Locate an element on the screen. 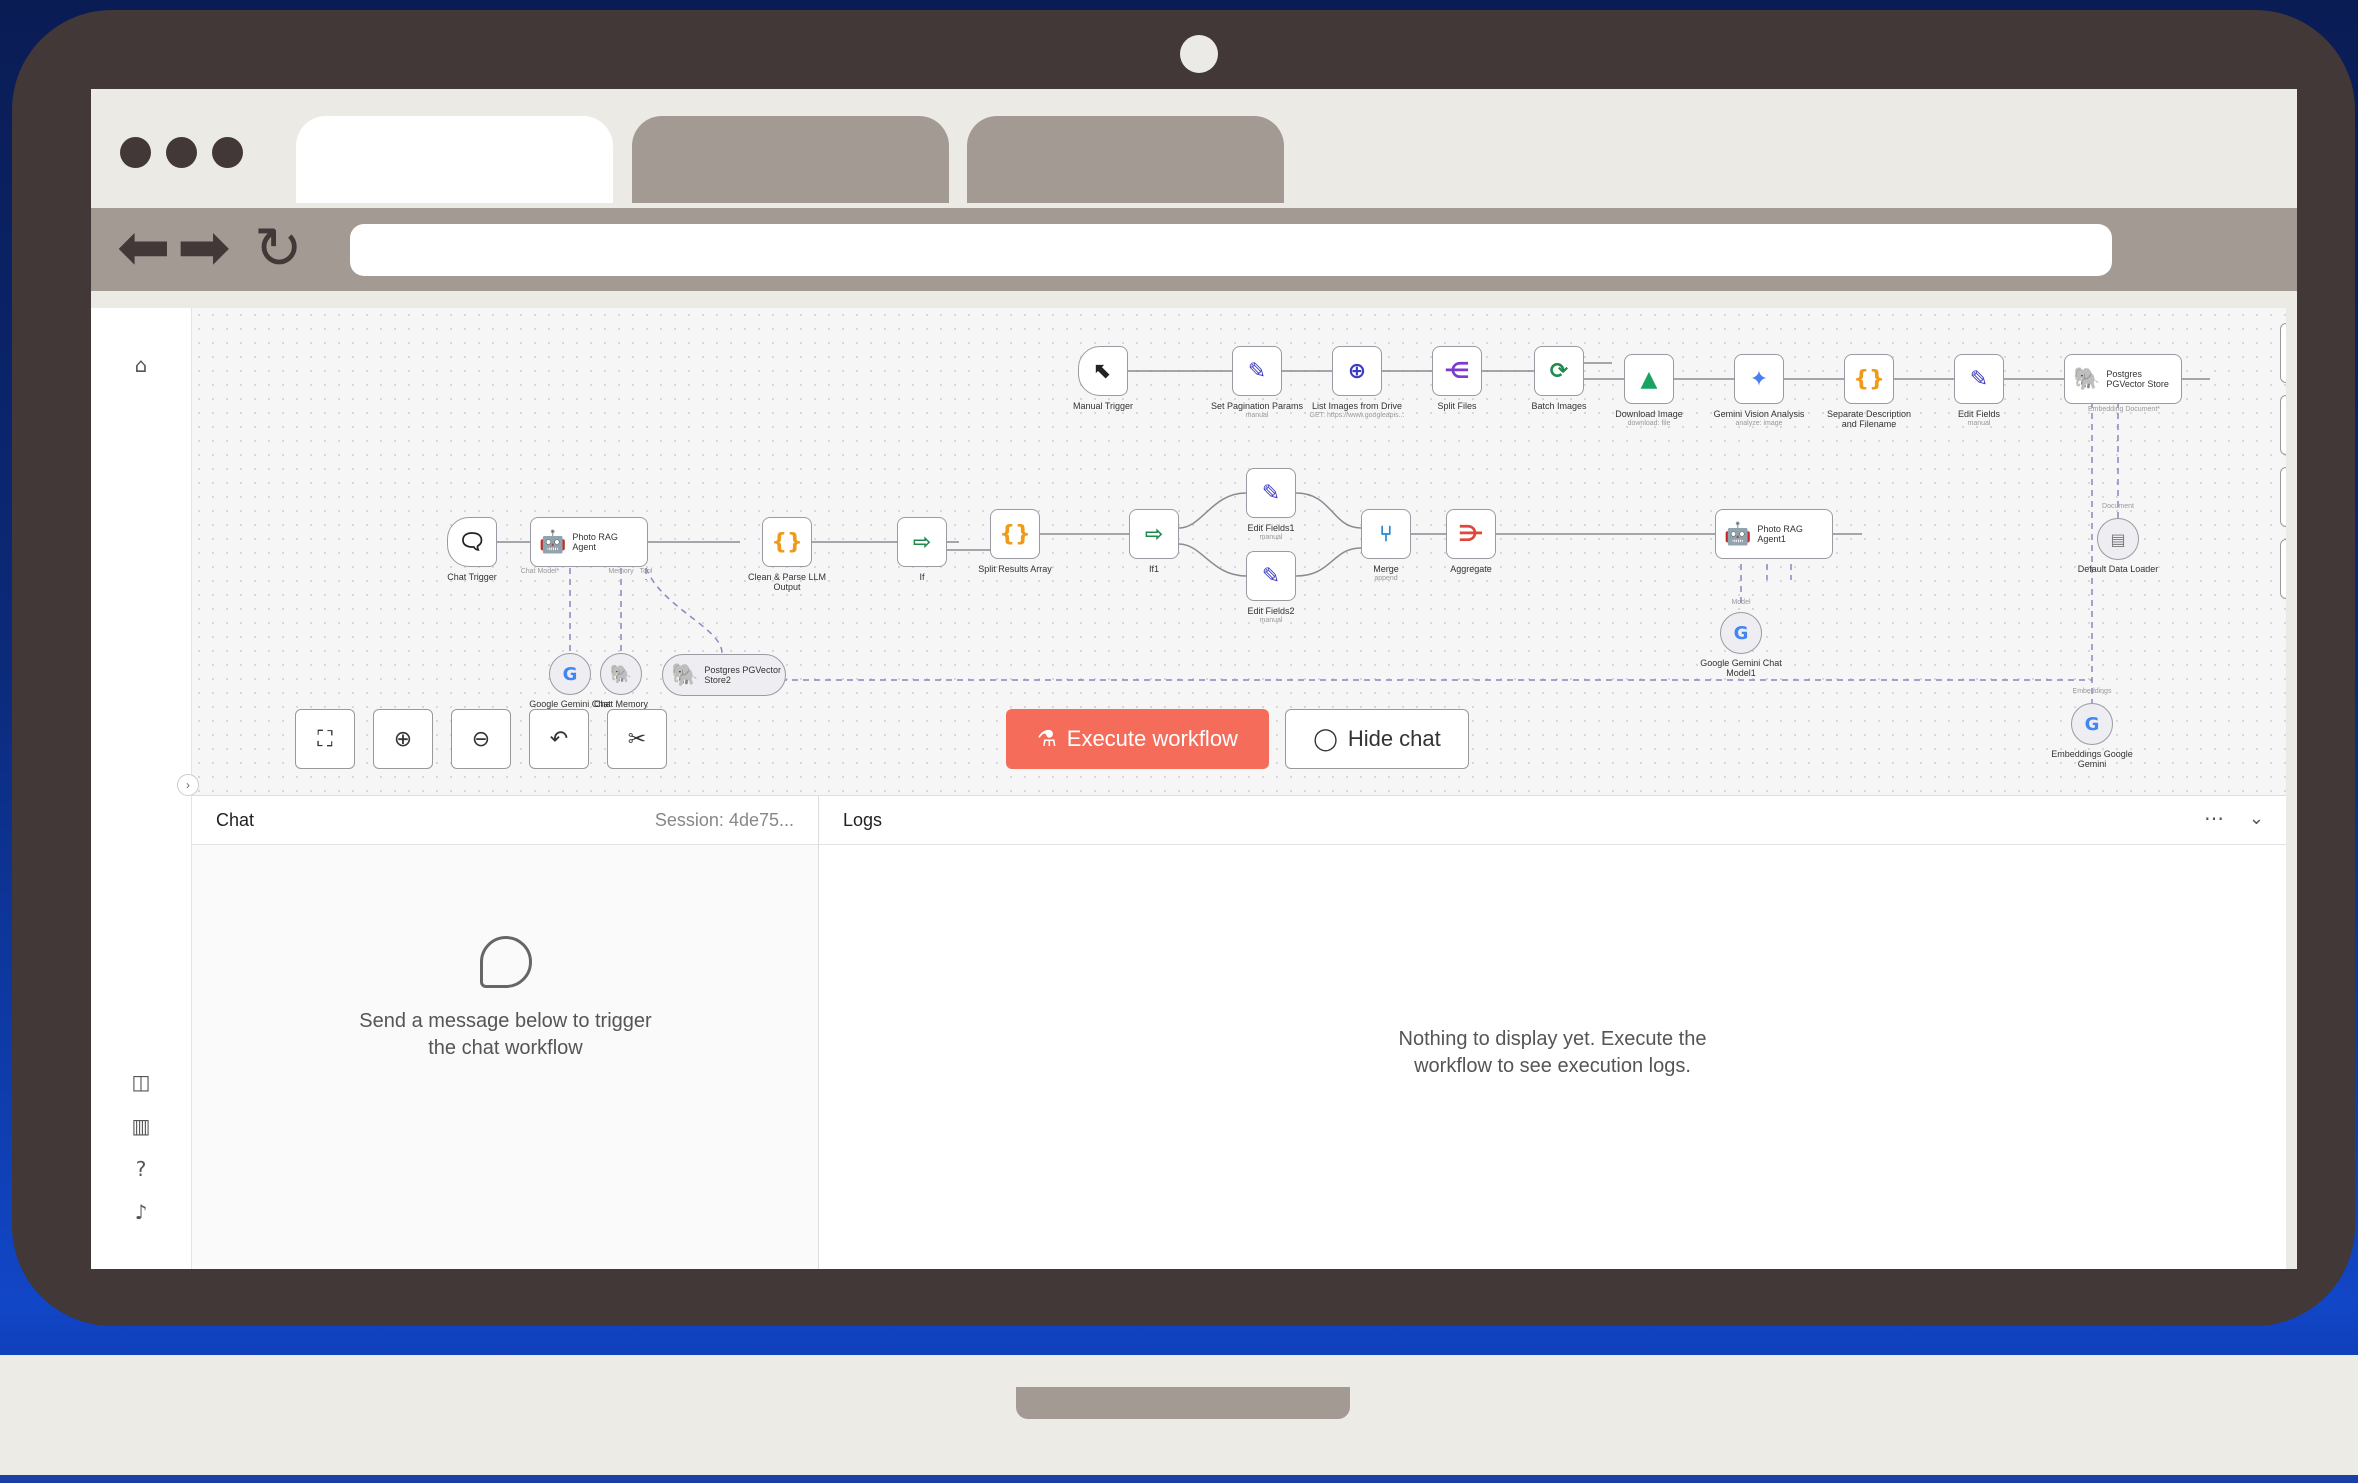 This screenshot has width=2358, height=1483. photo-rag-title-1: Photo RAG is located at coordinates (595, 537).